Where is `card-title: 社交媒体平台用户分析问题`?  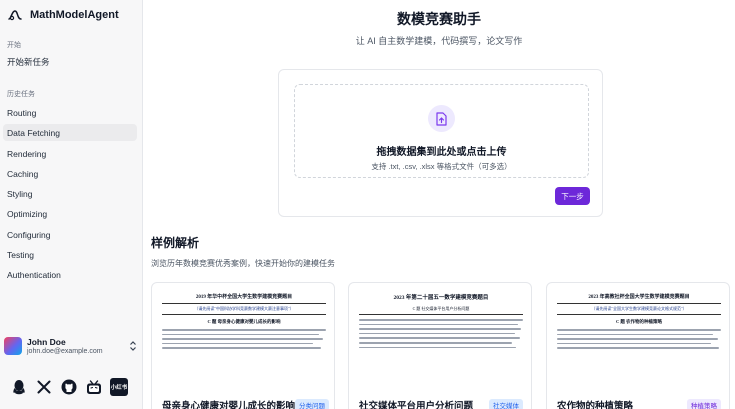
card-title: 社交媒体平台用户分析问题 is located at coordinates (416, 405).